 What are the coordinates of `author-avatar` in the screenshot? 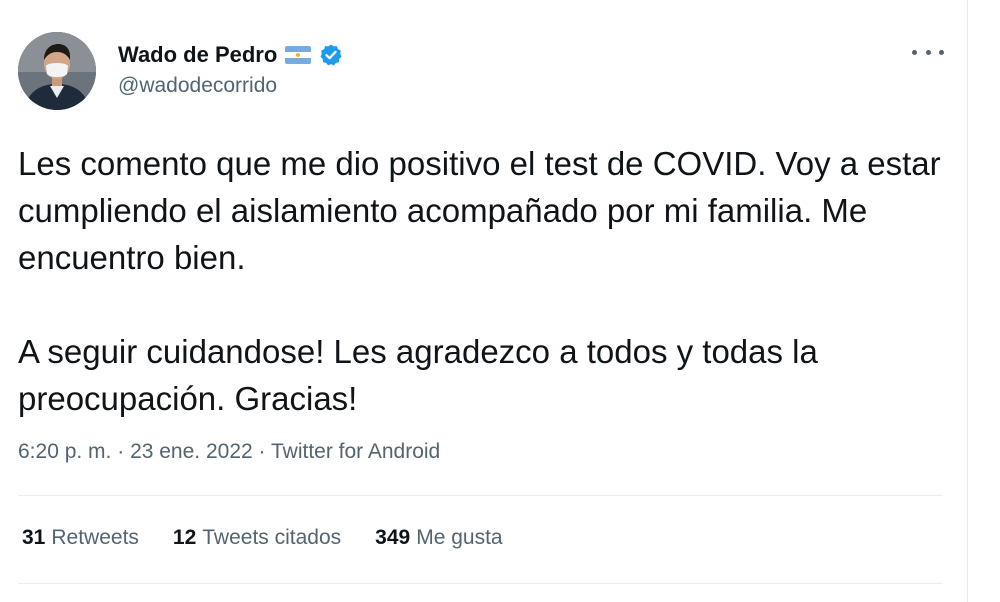 It's located at (57, 71).